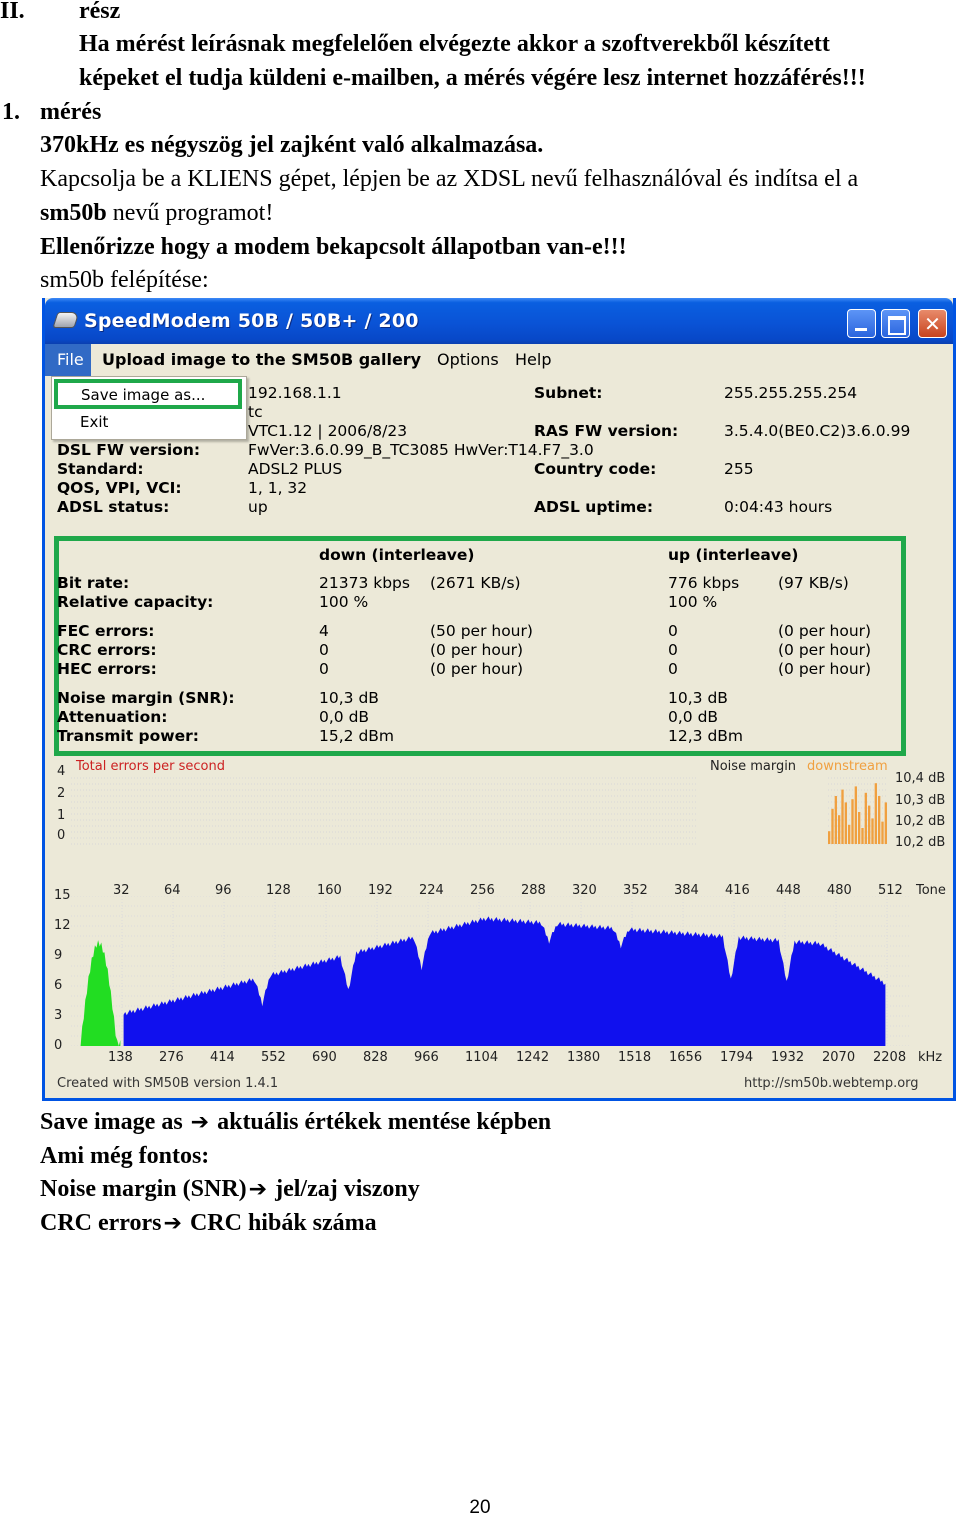 This screenshot has width=960, height=1521. I want to click on tone-y-tick: 15, so click(62, 895).